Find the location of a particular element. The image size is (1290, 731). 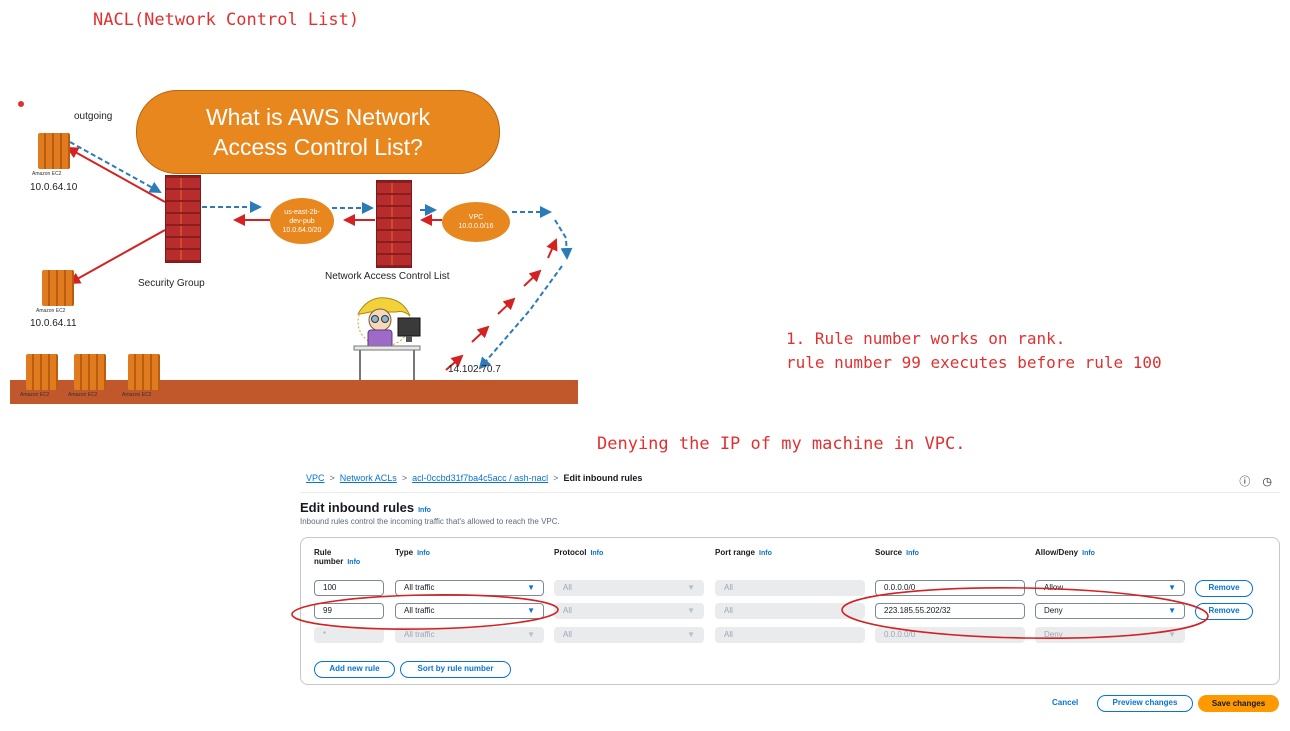

bubble-line1: What is AWS Network is located at coordinates (318, 117).